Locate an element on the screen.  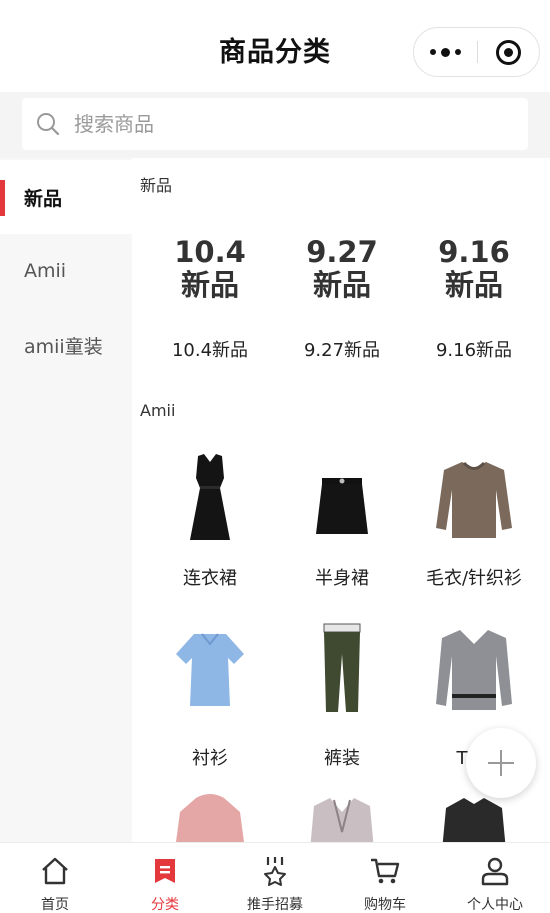
category-tile-sweater: 毛衣/针织衫 is located at coordinates (474, 519).